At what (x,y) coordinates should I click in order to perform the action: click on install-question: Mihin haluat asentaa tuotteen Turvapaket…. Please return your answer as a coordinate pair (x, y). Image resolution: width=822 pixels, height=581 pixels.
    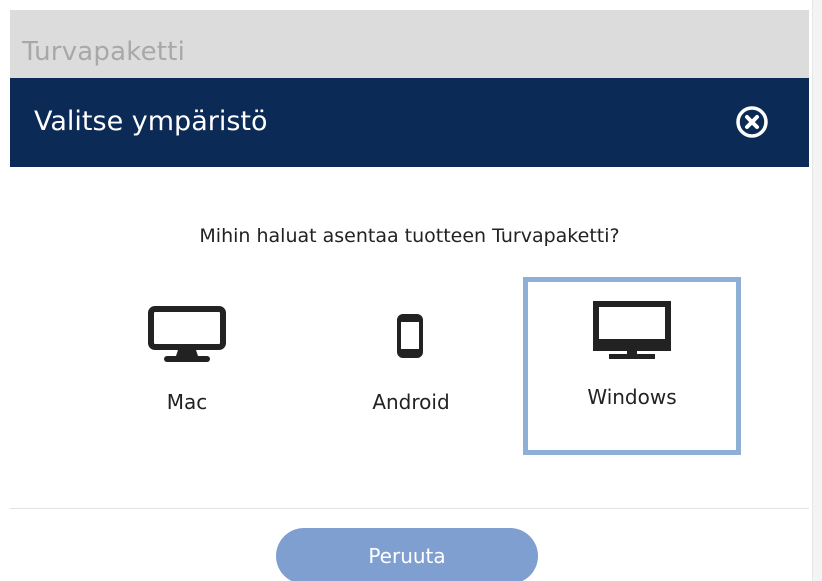
    Looking at the image, I should click on (409, 236).